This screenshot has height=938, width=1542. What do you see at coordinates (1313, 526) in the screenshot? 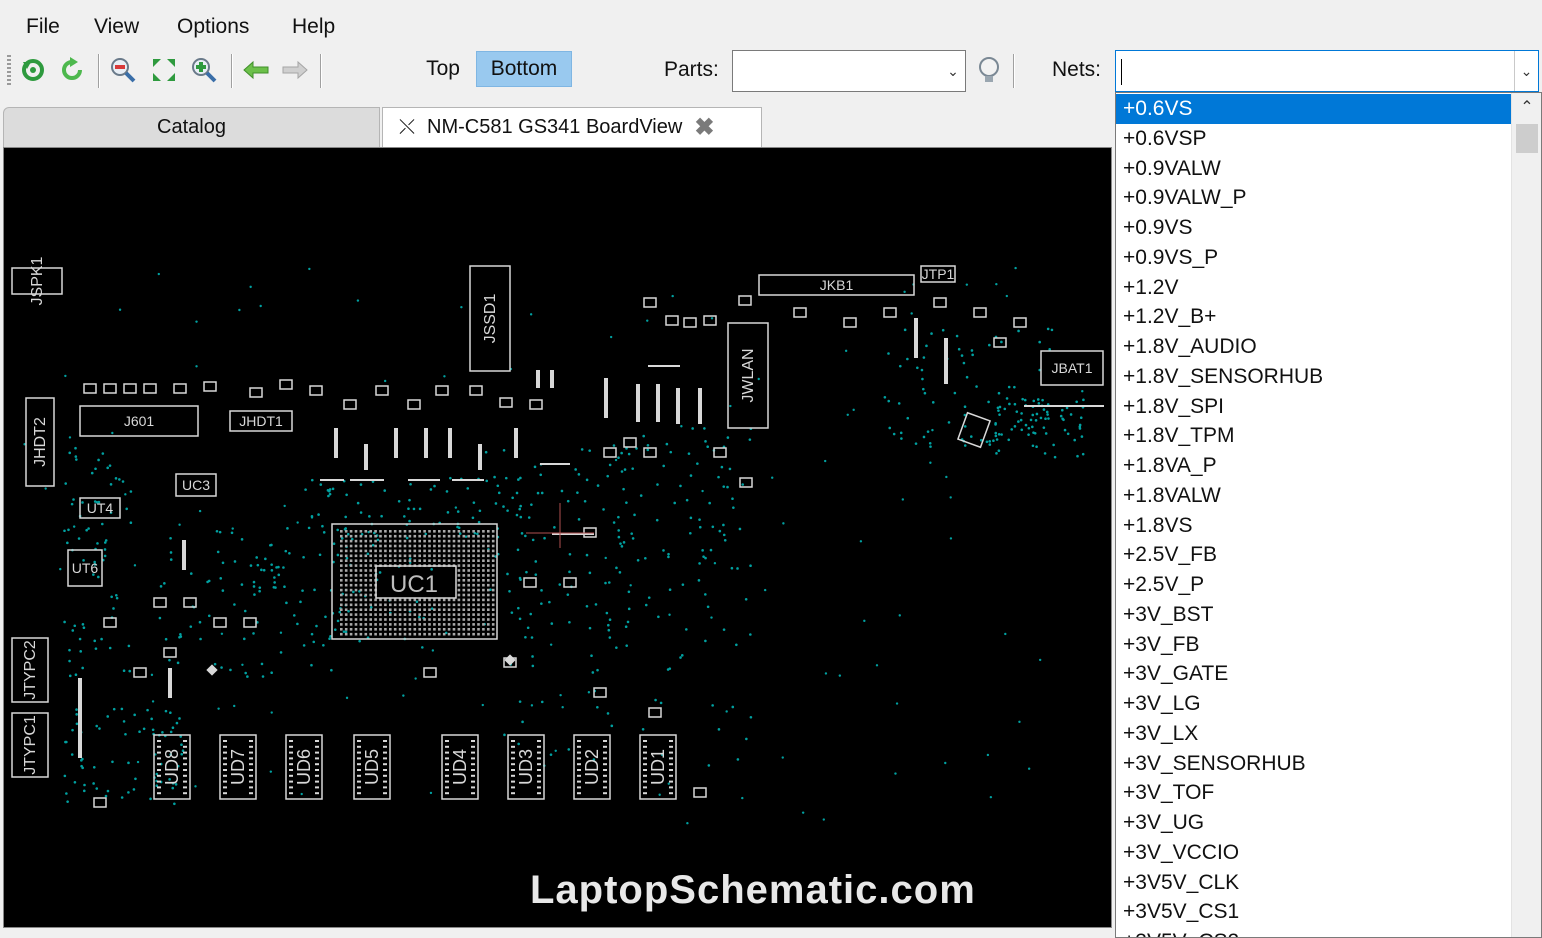
I see `net-item: +1.8VS` at bounding box center [1313, 526].